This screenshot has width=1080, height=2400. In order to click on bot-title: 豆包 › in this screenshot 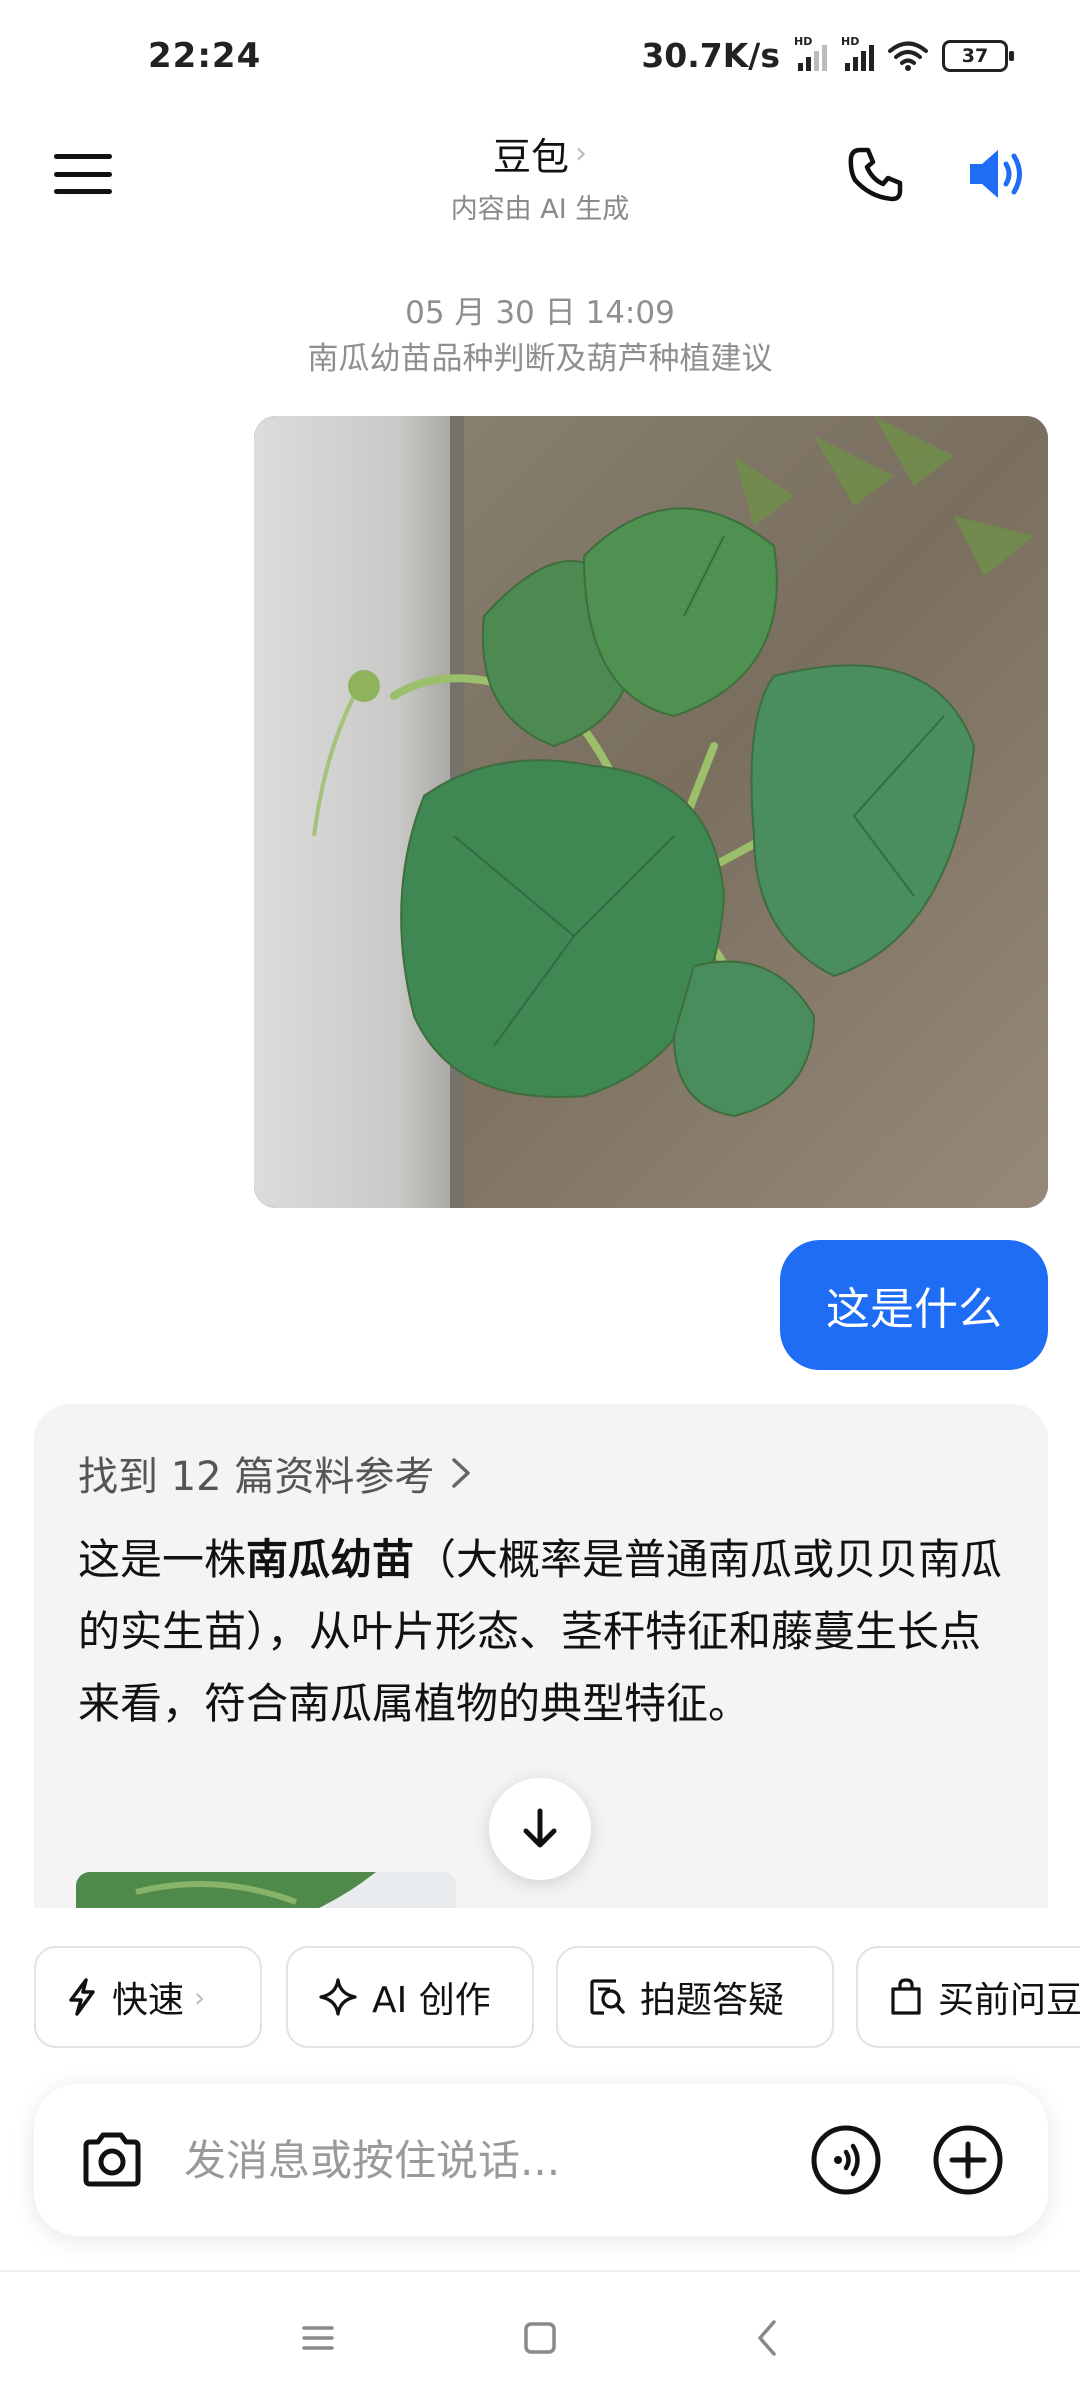, I will do `click(540, 153)`.